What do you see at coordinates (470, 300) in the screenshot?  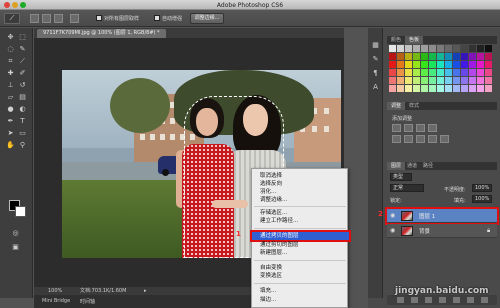 I see `new-layer-icon` at bounding box center [470, 300].